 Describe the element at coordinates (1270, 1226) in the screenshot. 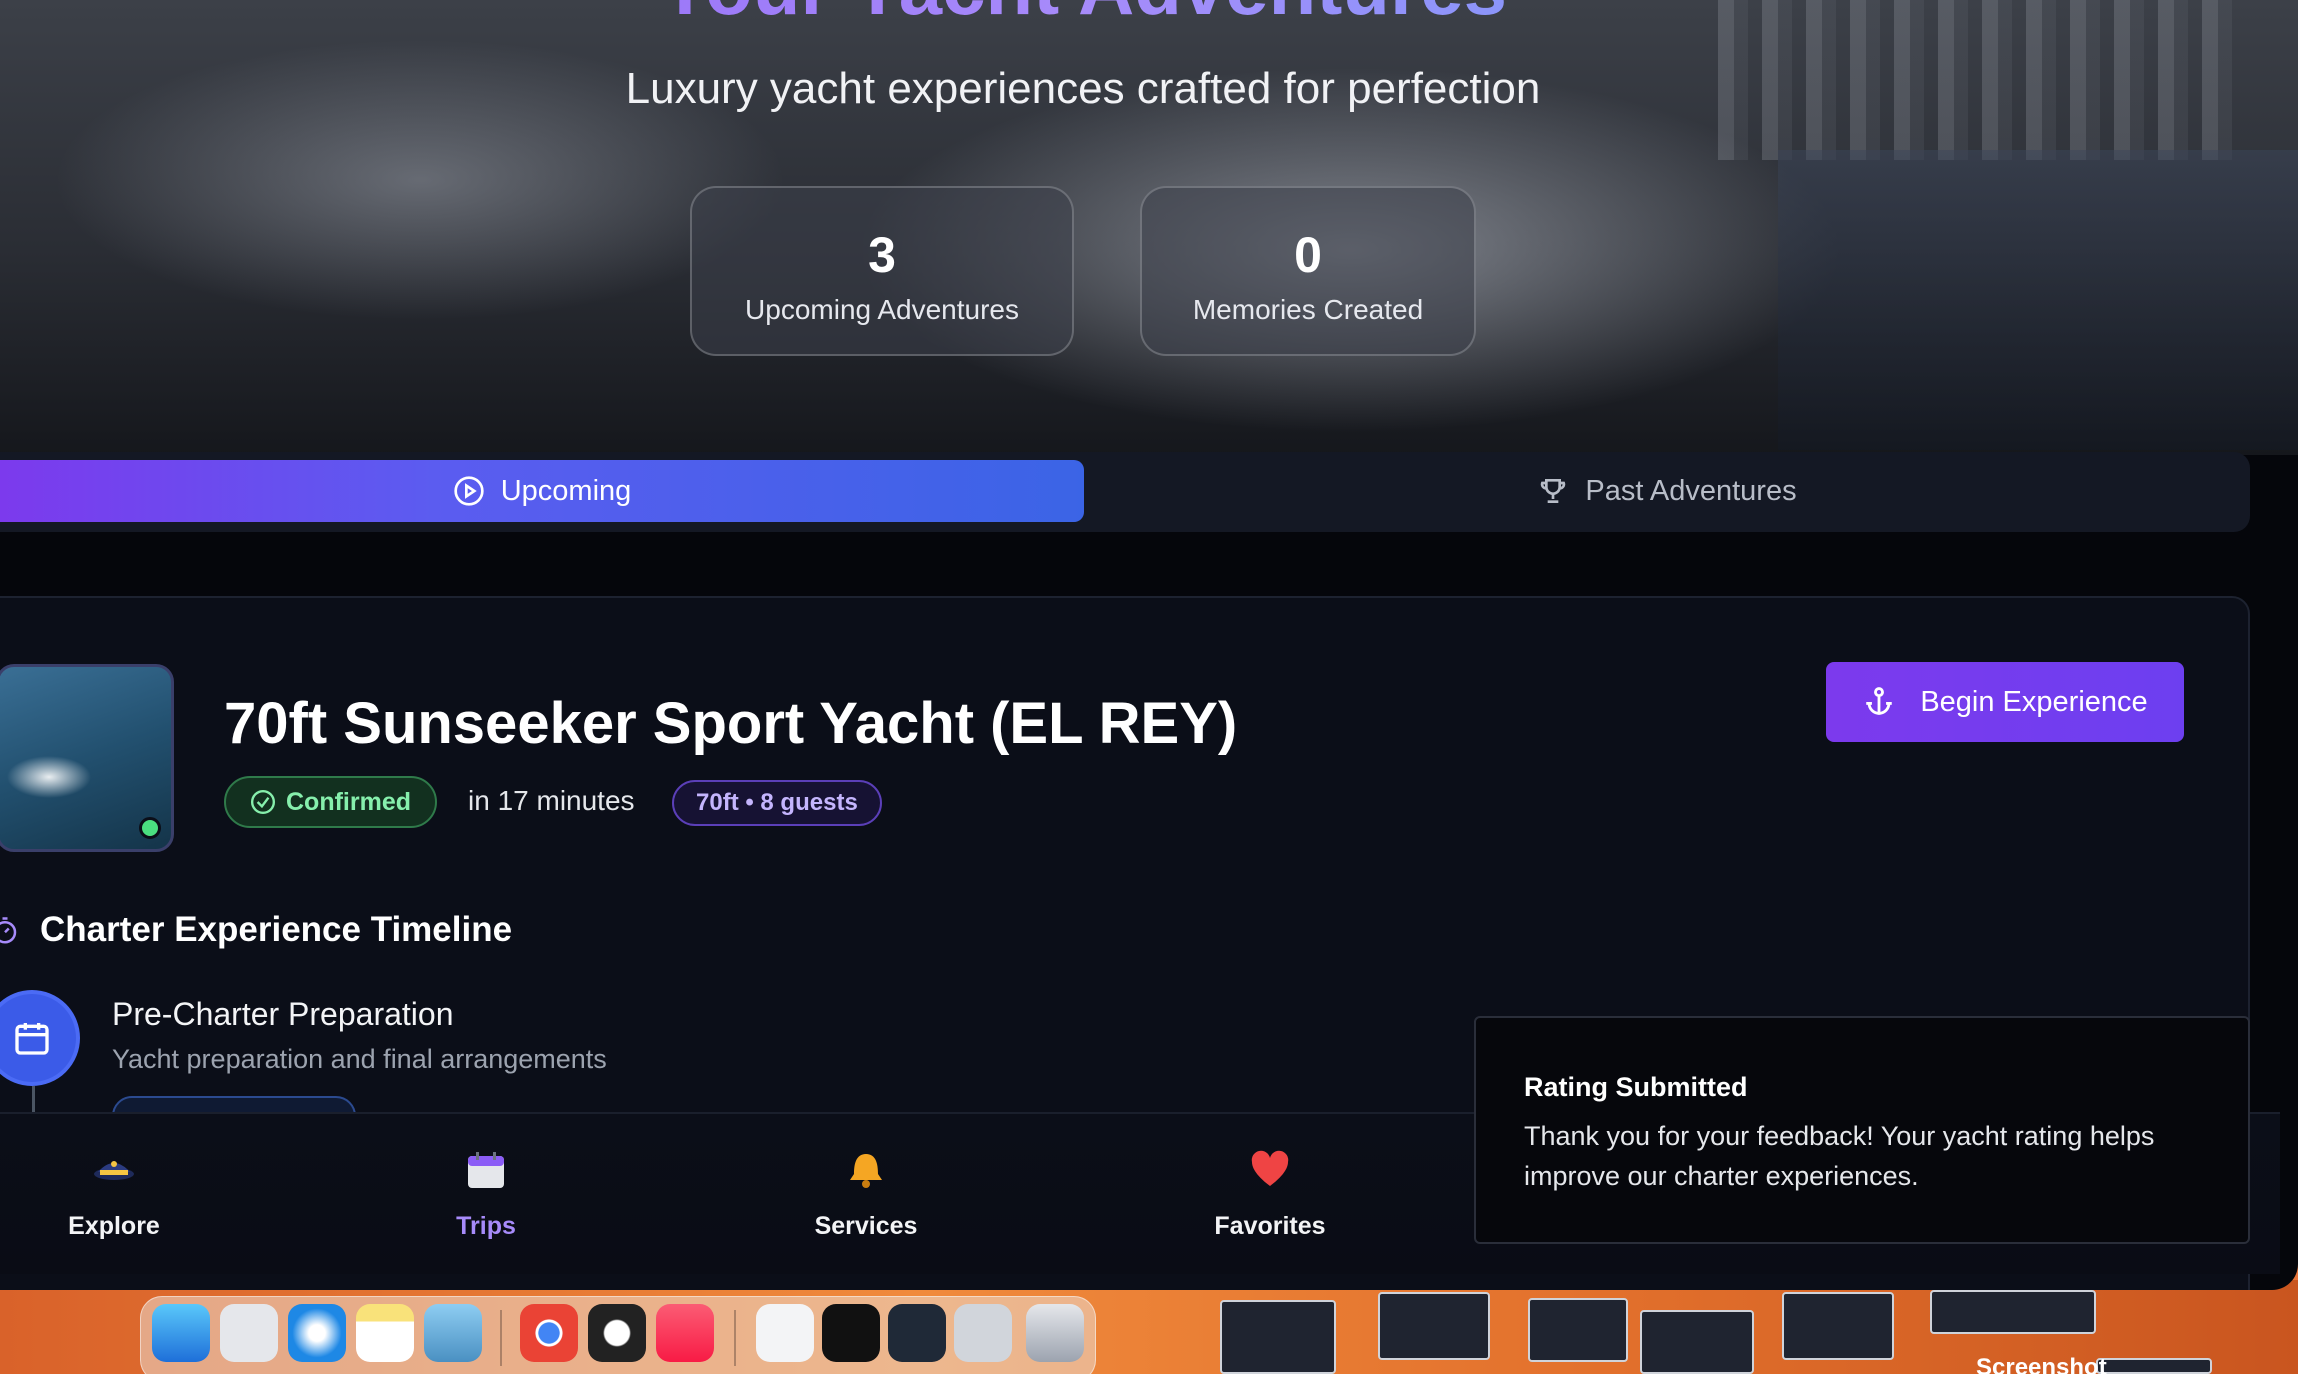

I see `nav-label: Favorites` at that location.